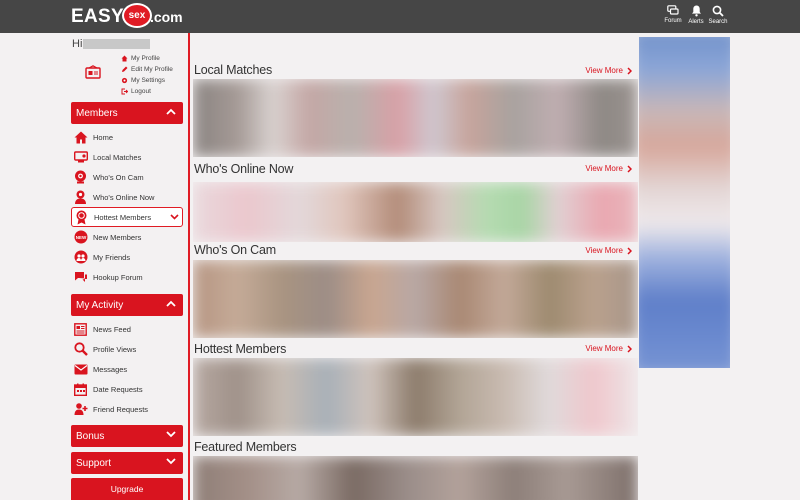 The image size is (800, 500). Describe the element at coordinates (80, 257) in the screenshot. I see `friends-icon` at that location.